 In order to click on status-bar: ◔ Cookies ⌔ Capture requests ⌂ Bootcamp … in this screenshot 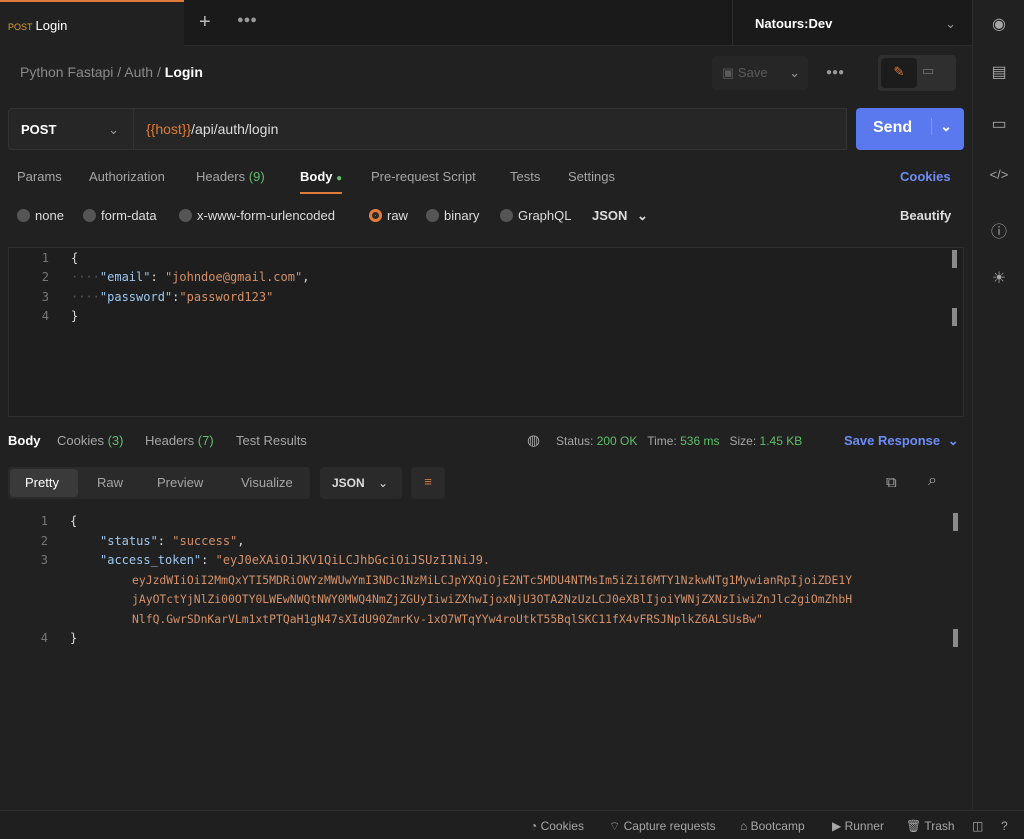, I will do `click(512, 824)`.